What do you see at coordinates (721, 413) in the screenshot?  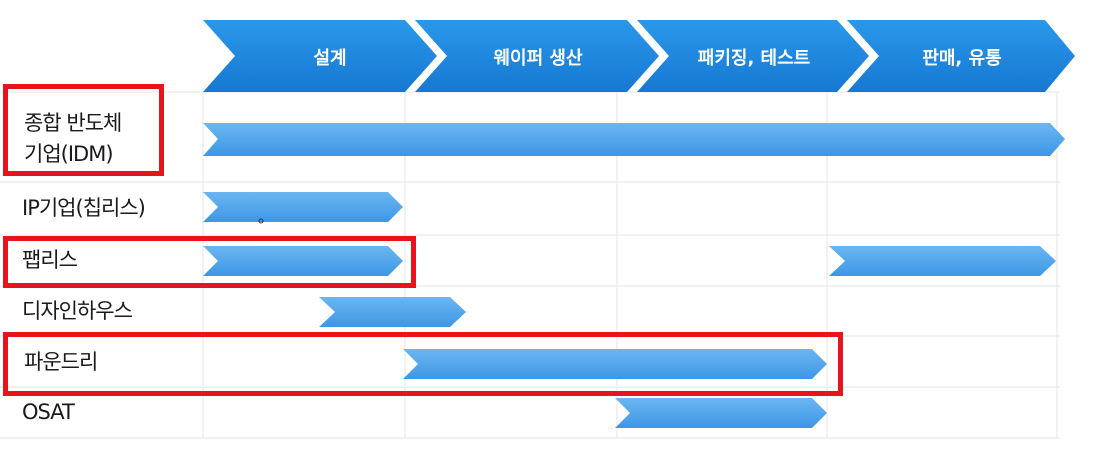 I see `bar-osat` at bounding box center [721, 413].